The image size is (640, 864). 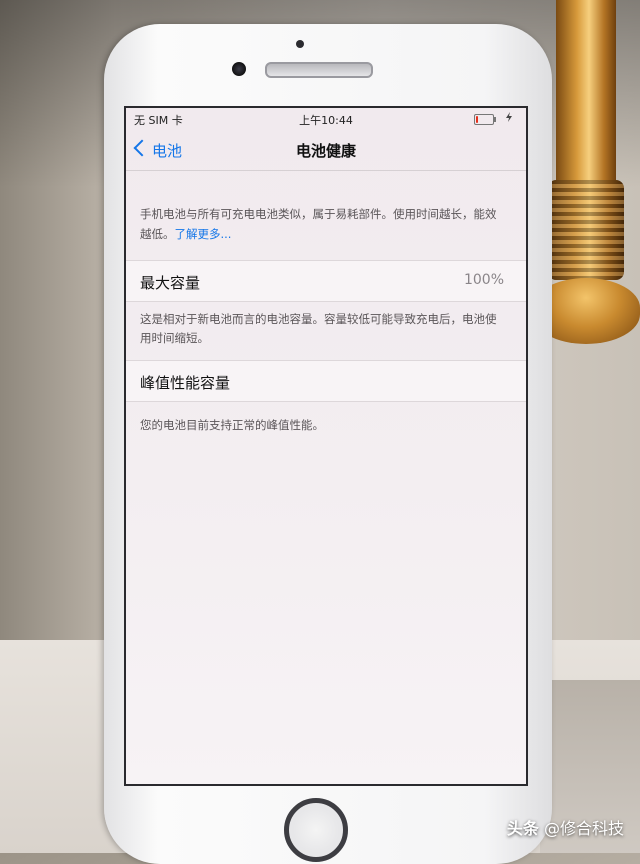 What do you see at coordinates (586, 230) in the screenshot?
I see `screwdriver-grip` at bounding box center [586, 230].